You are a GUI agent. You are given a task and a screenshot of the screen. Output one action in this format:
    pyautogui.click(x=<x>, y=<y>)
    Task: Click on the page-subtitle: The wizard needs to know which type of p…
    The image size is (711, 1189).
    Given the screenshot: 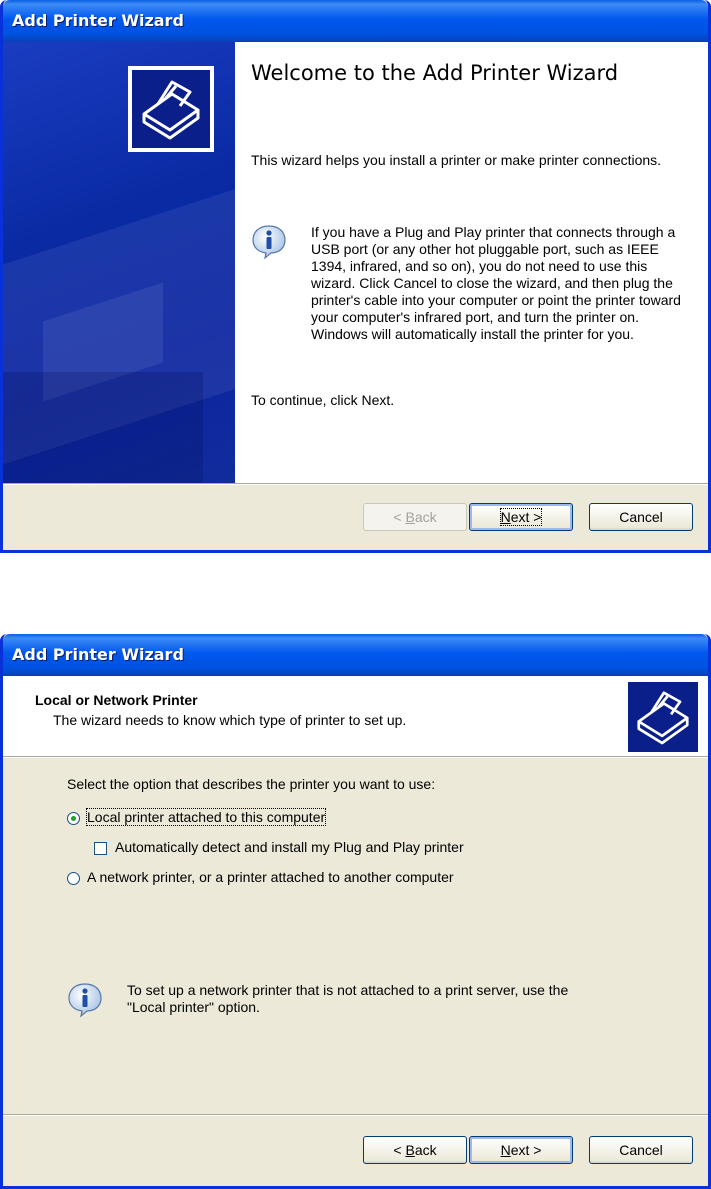 What is the action you would take?
    pyautogui.click(x=230, y=720)
    